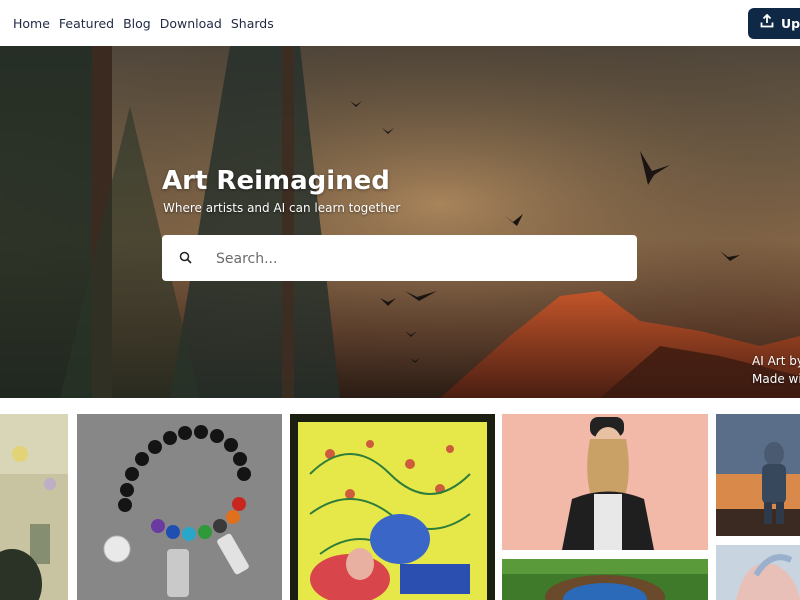 This screenshot has width=800, height=600. I want to click on upload-label: Upl, so click(790, 23).